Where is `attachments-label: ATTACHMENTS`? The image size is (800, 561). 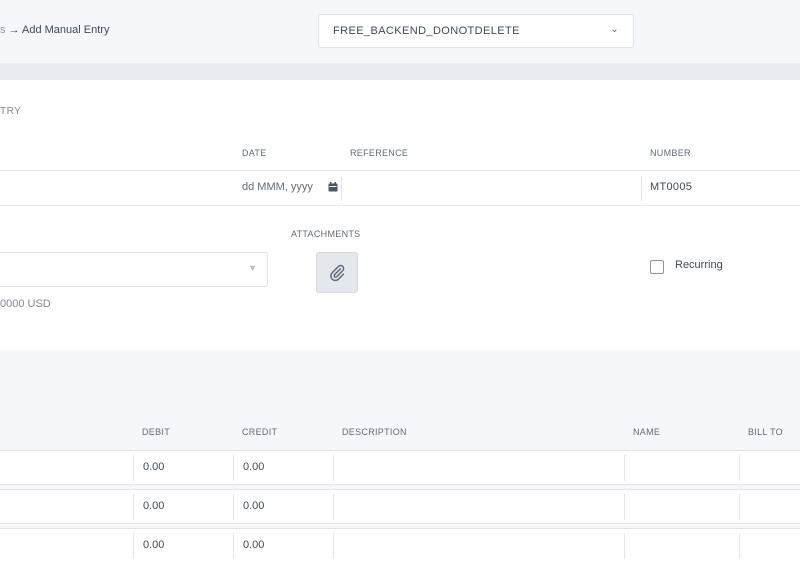 attachments-label: ATTACHMENTS is located at coordinates (326, 234).